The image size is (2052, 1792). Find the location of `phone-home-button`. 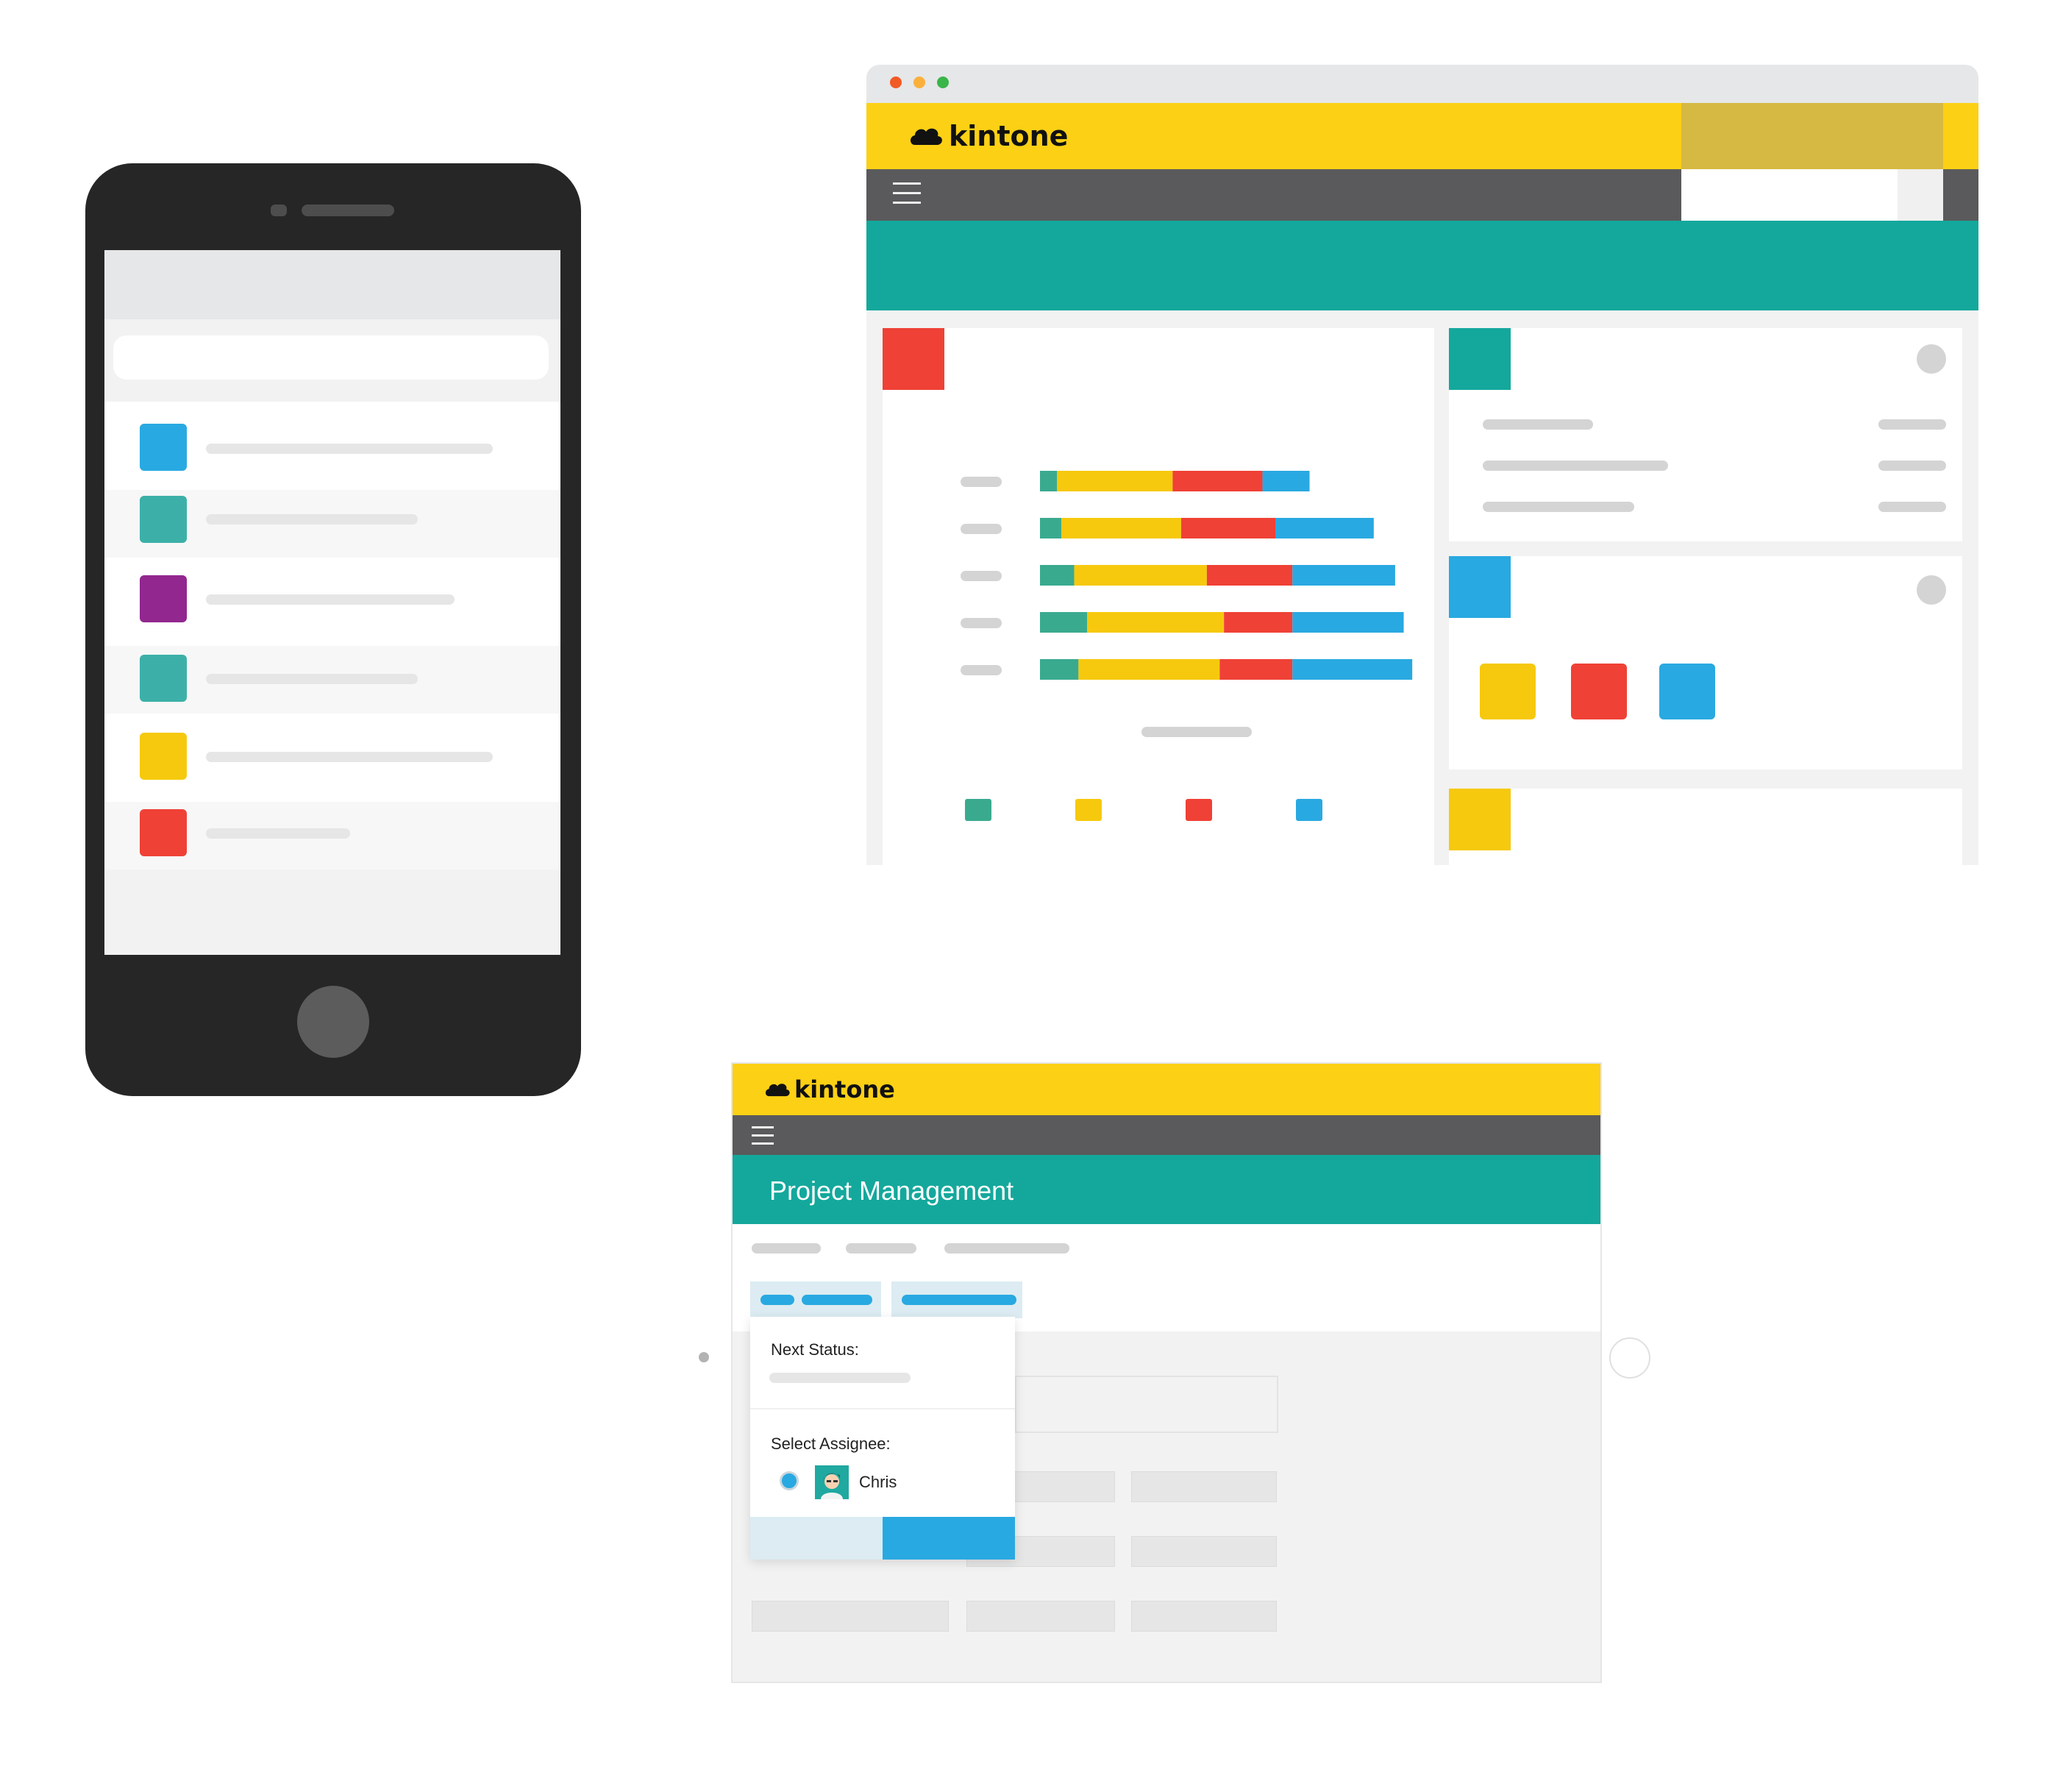

phone-home-button is located at coordinates (333, 1022).